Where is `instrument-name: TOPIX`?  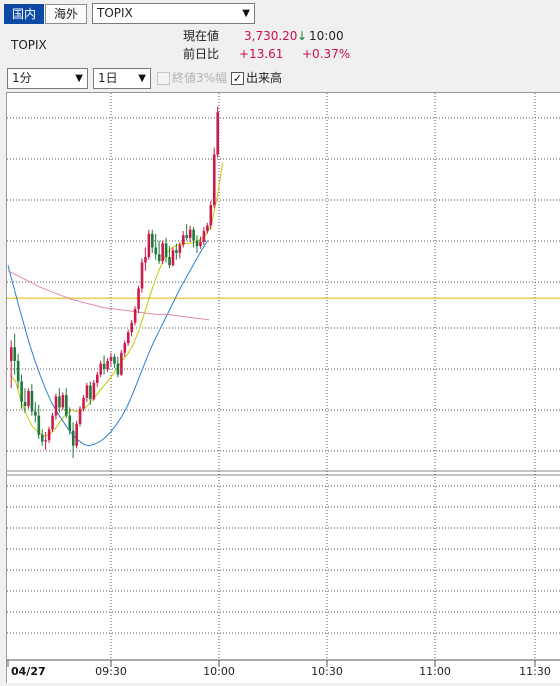
instrument-name: TOPIX is located at coordinates (29, 45).